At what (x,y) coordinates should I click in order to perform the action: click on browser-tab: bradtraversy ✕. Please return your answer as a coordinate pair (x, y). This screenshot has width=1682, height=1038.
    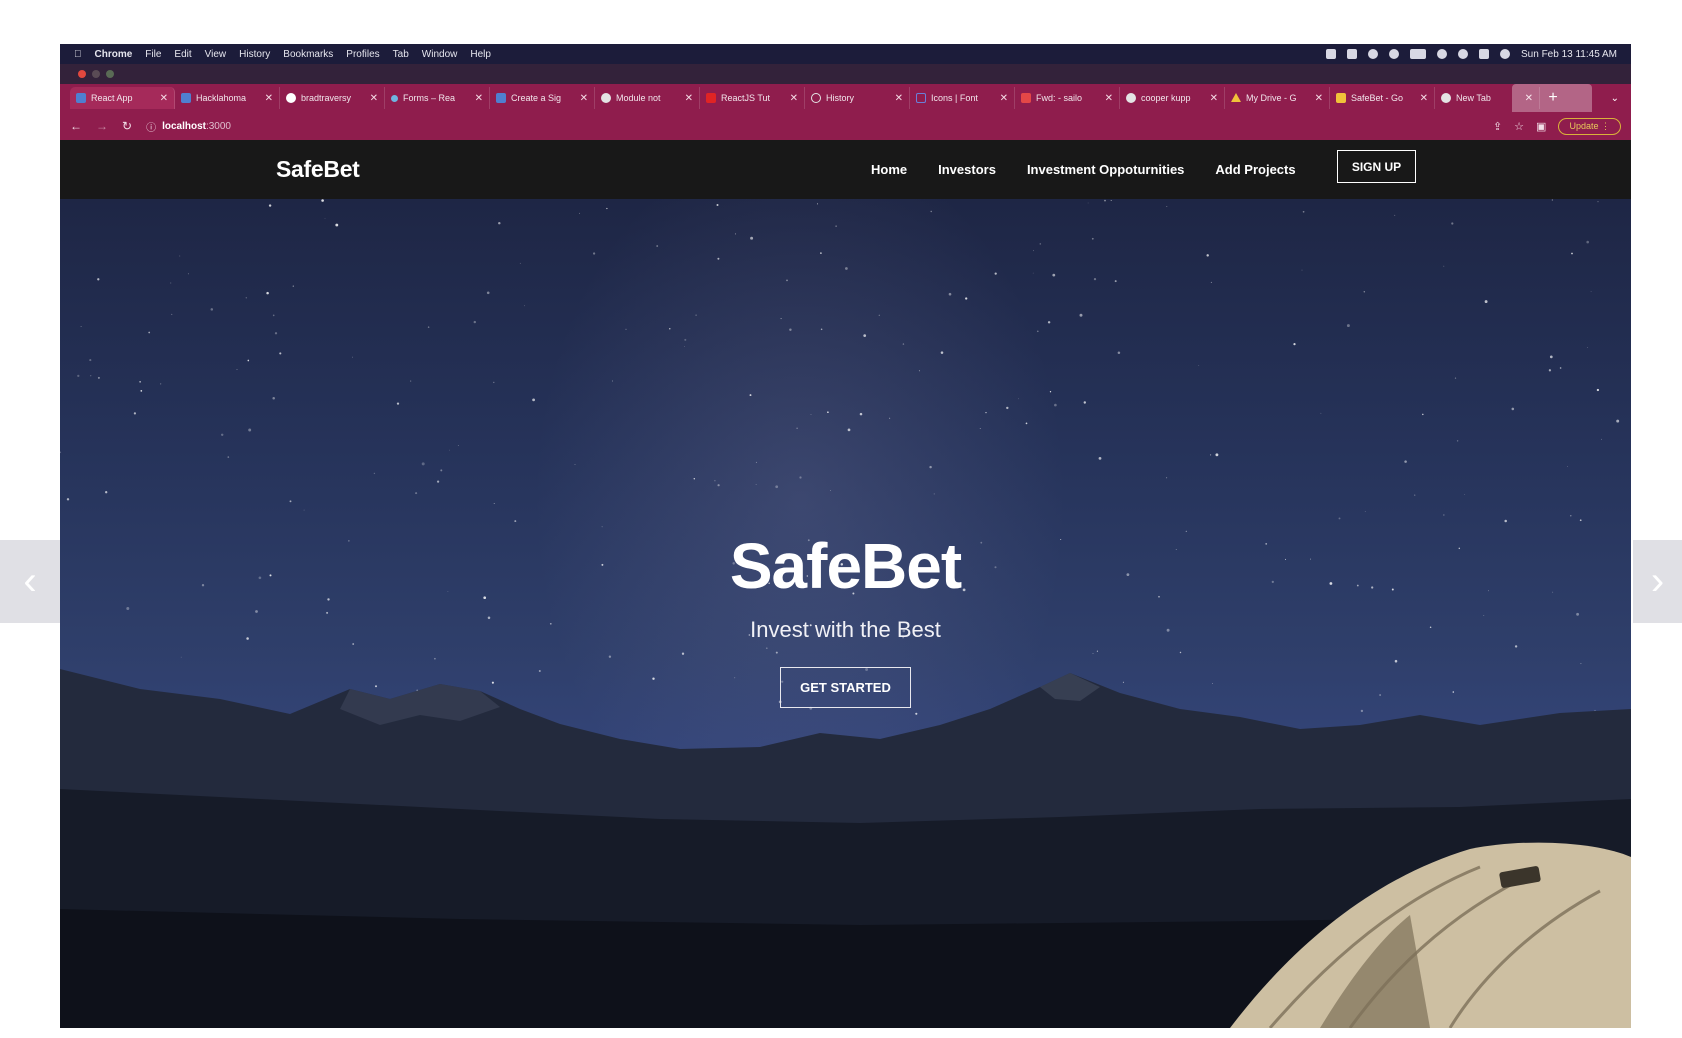
    Looking at the image, I should click on (332, 98).